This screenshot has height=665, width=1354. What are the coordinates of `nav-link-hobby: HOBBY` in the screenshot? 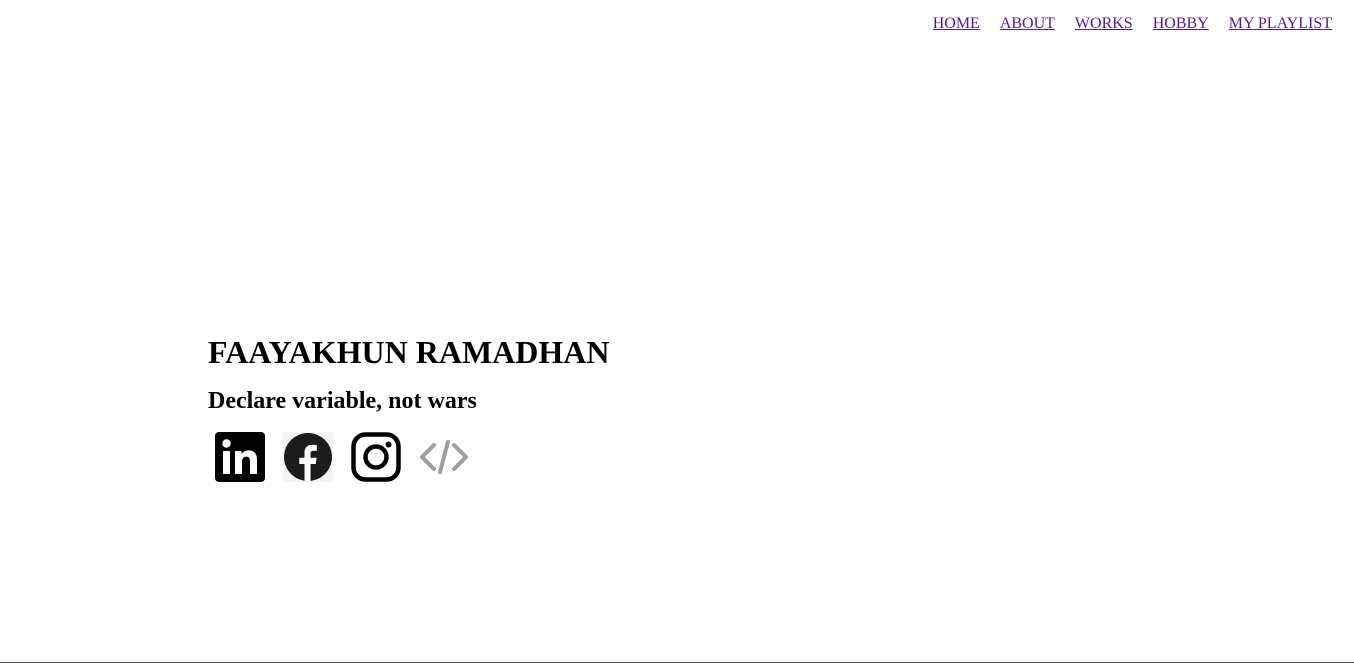 It's located at (1181, 24).